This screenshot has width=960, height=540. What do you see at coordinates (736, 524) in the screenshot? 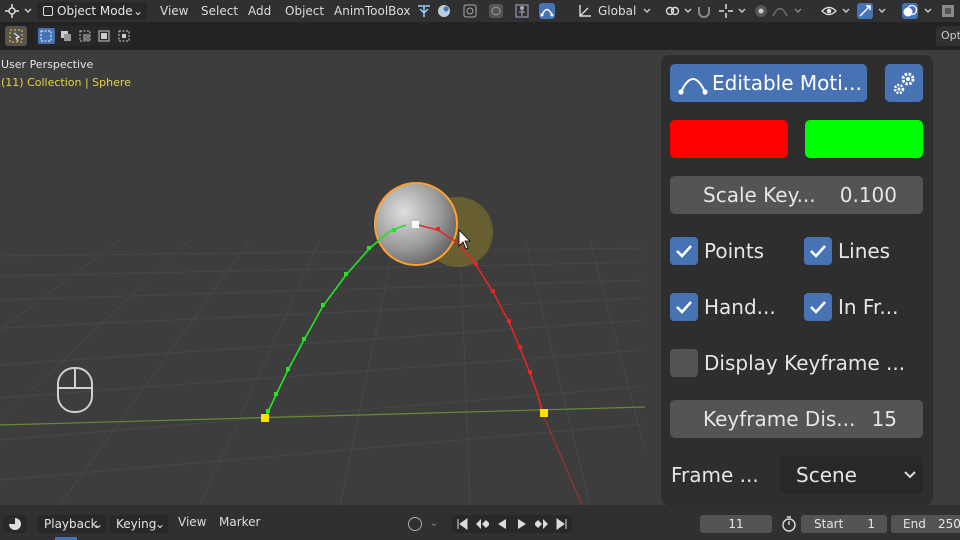
I see `current-frame-field: 11` at bounding box center [736, 524].